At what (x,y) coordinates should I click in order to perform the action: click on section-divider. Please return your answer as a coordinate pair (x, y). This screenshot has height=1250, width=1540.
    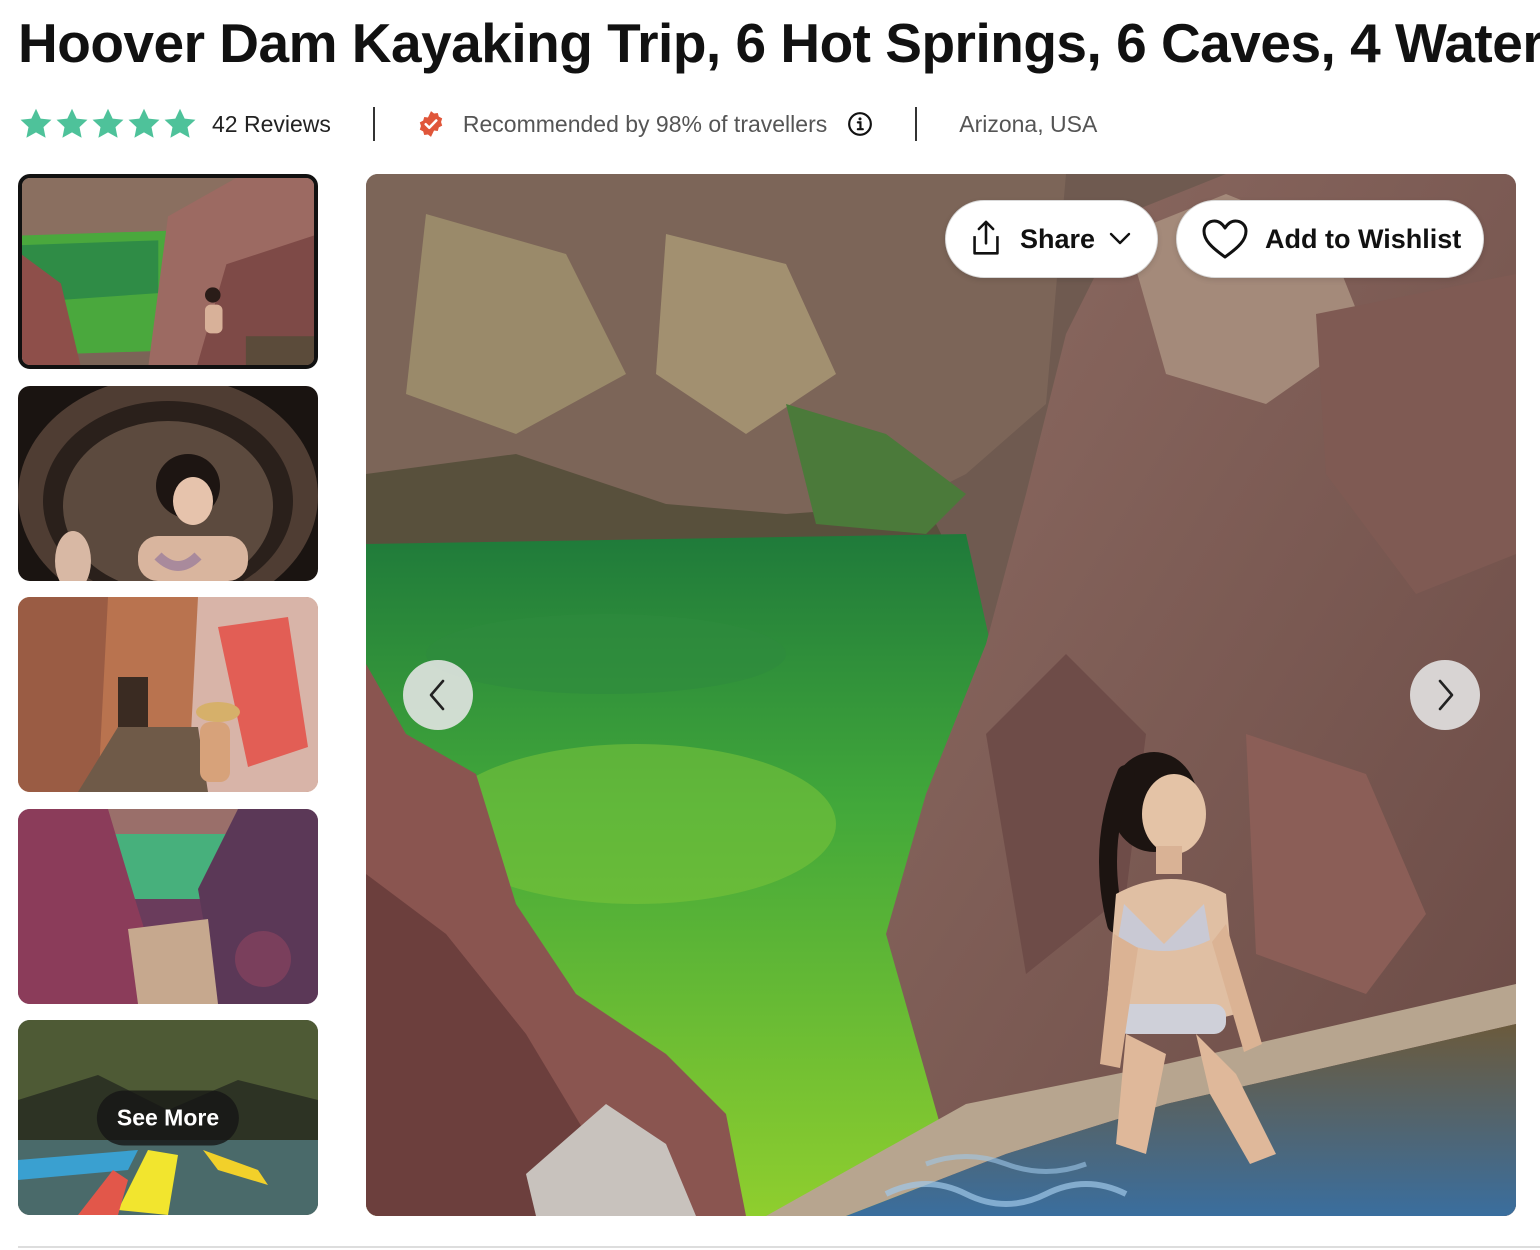
    Looking at the image, I should click on (779, 1247).